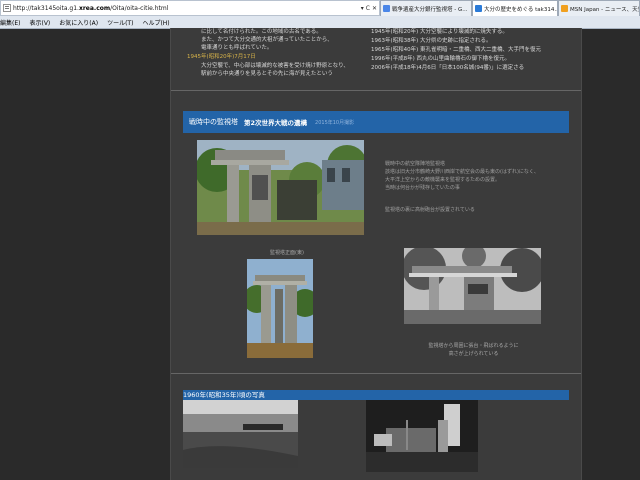  Describe the element at coordinates (376, 395) in the screenshot. I see `section-header-1960: 1960年(昭和35年)頃の写真` at that location.